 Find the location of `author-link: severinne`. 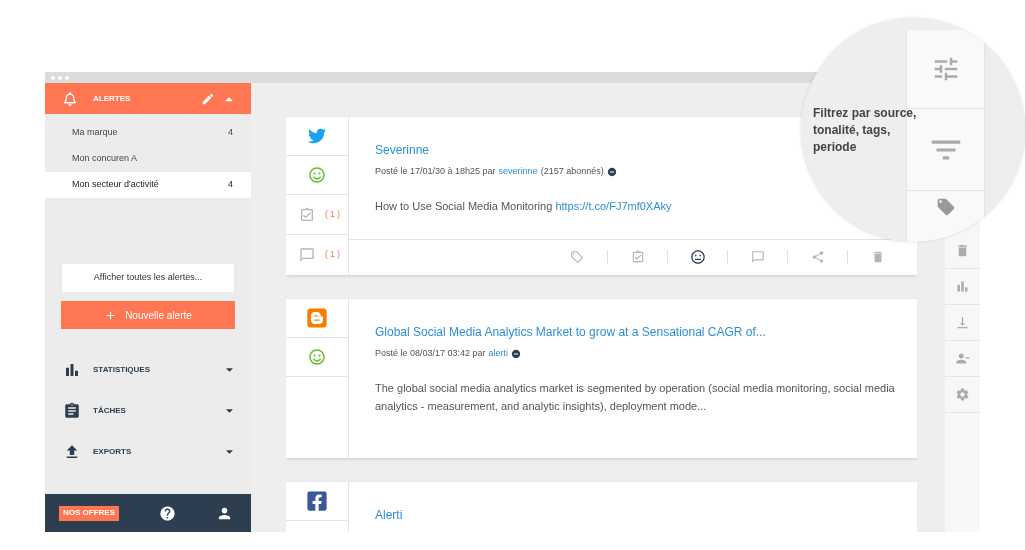

author-link: severinne is located at coordinates (518, 172).